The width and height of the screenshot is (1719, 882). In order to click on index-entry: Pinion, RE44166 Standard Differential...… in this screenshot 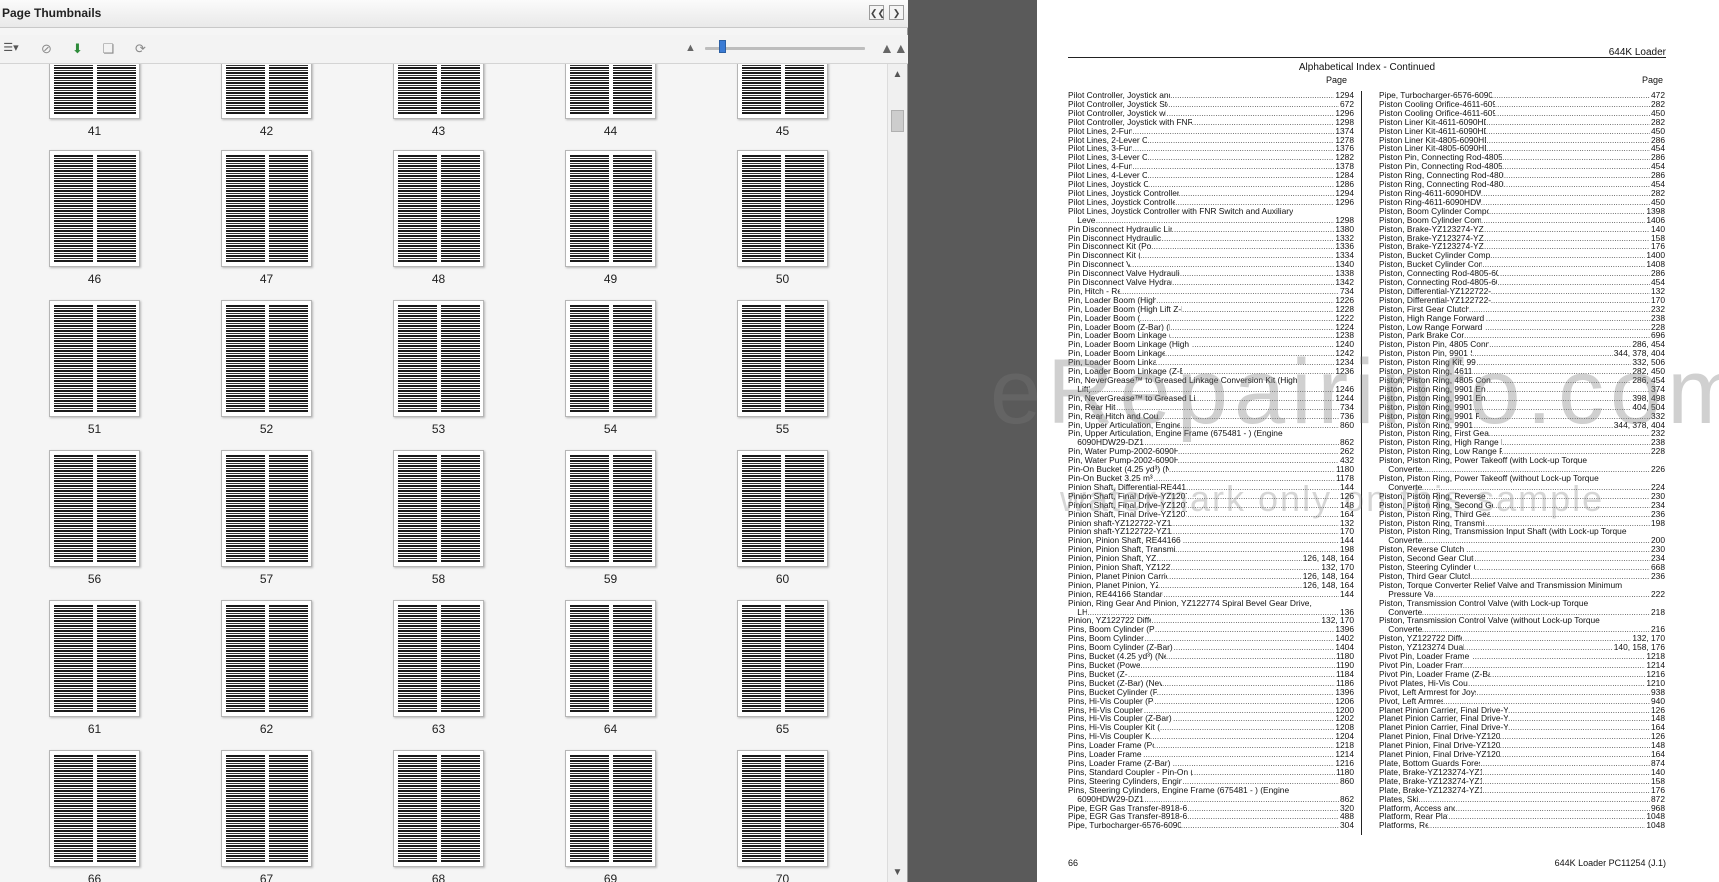, I will do `click(1211, 594)`.